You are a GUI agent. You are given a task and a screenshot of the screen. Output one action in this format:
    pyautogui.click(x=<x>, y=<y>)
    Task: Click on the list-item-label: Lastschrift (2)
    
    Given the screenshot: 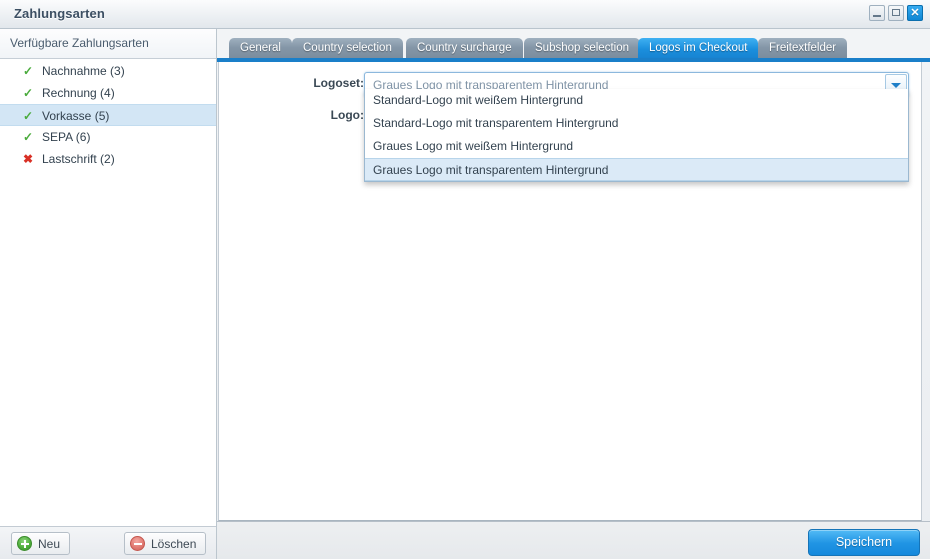 What is the action you would take?
    pyautogui.click(x=78, y=159)
    